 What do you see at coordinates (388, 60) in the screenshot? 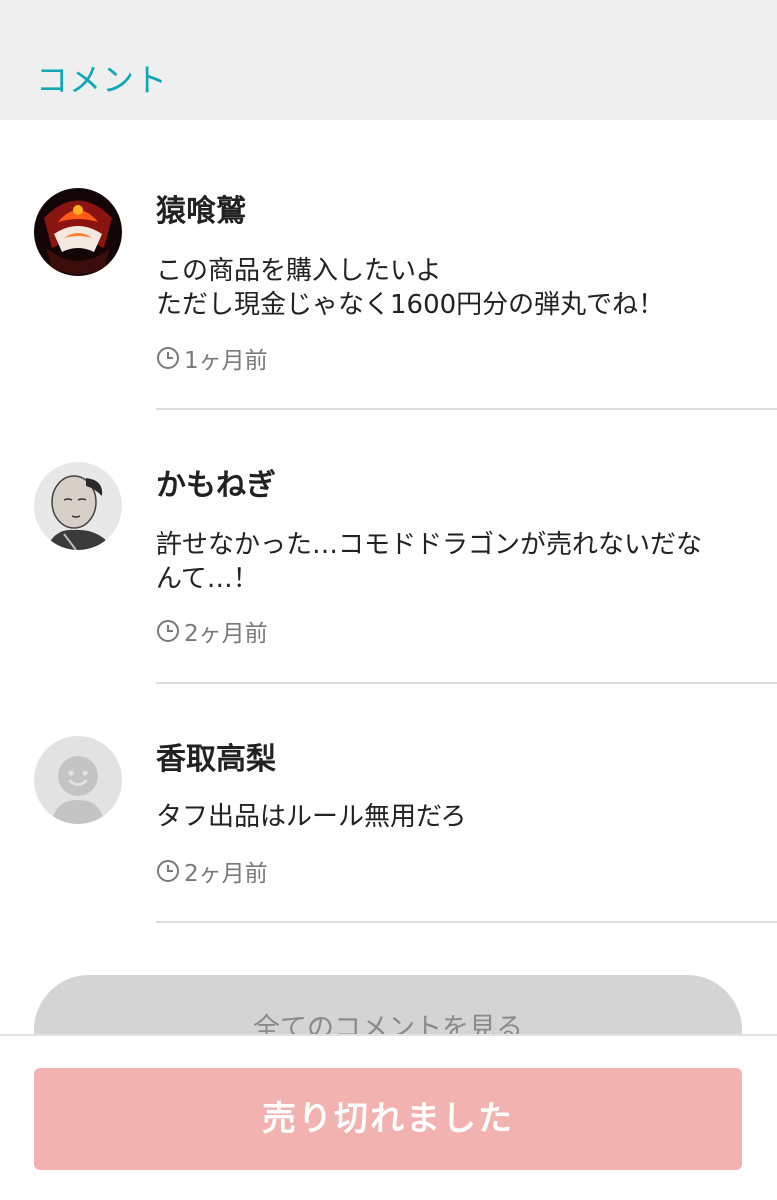
I see `comments-header: コメント` at bounding box center [388, 60].